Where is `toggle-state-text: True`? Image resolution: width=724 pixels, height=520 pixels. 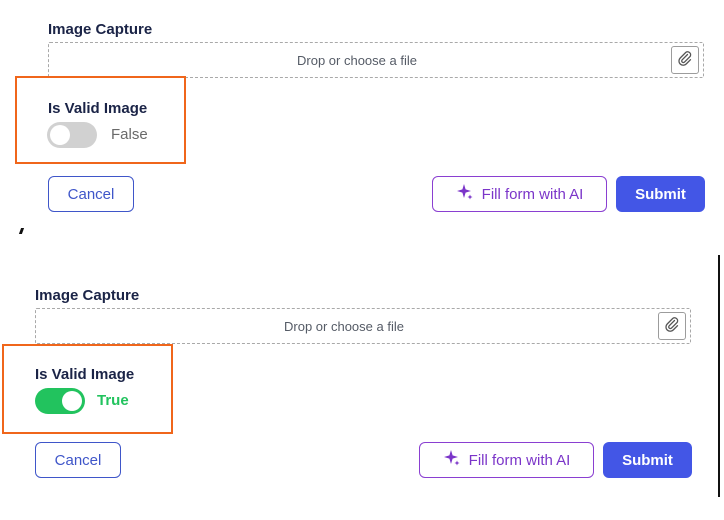
toggle-state-text: True is located at coordinates (113, 400).